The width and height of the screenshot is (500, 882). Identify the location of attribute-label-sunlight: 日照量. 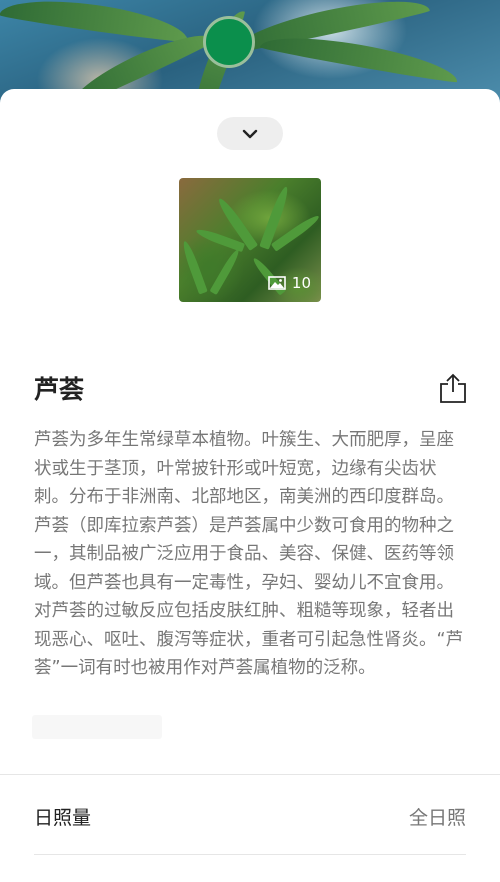
(63, 818).